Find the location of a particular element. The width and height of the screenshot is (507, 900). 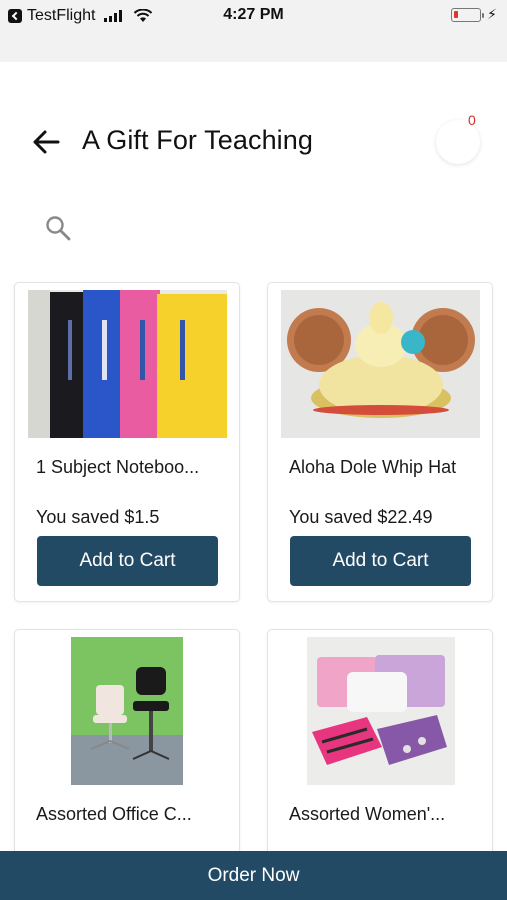

product-image-hat is located at coordinates (380, 364).